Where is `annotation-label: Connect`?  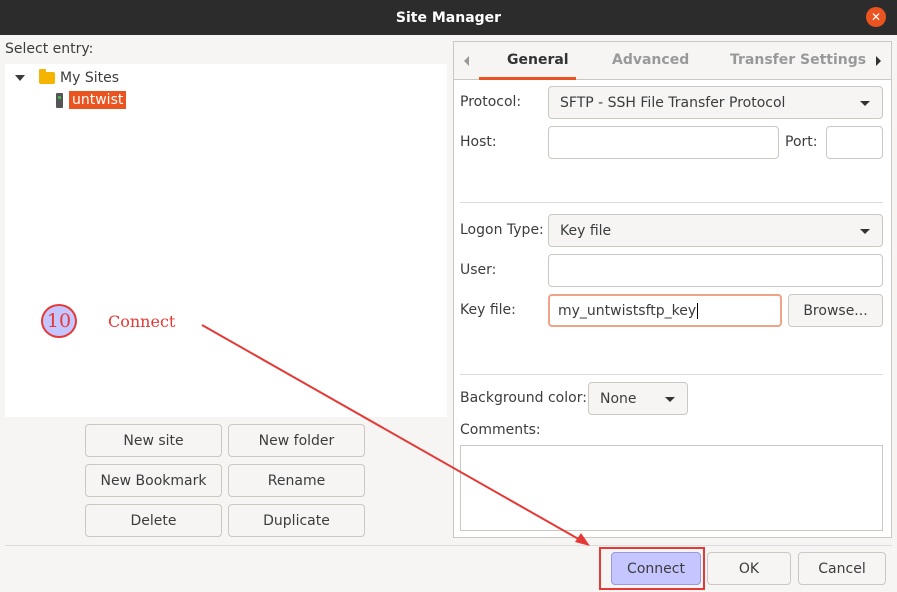
annotation-label: Connect is located at coordinates (142, 321).